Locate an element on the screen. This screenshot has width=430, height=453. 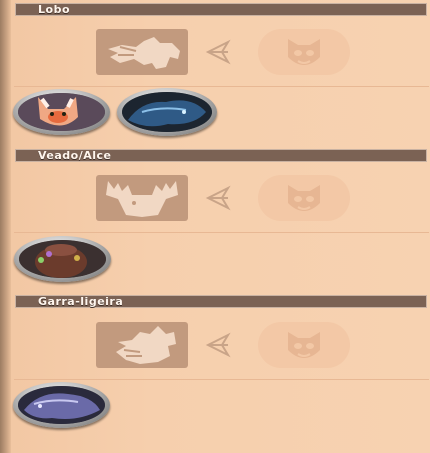
purple-raptor-mount-icon is located at coordinates (61, 405).